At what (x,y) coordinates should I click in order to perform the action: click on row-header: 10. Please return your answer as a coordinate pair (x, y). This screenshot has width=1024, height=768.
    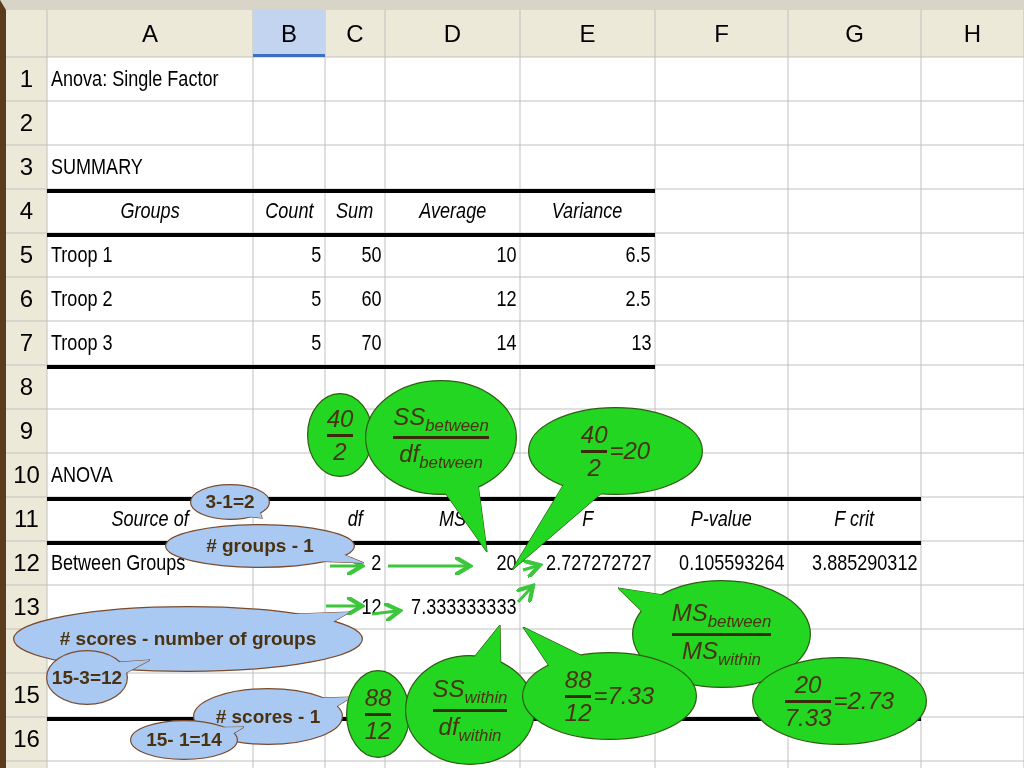
    Looking at the image, I should click on (26, 475).